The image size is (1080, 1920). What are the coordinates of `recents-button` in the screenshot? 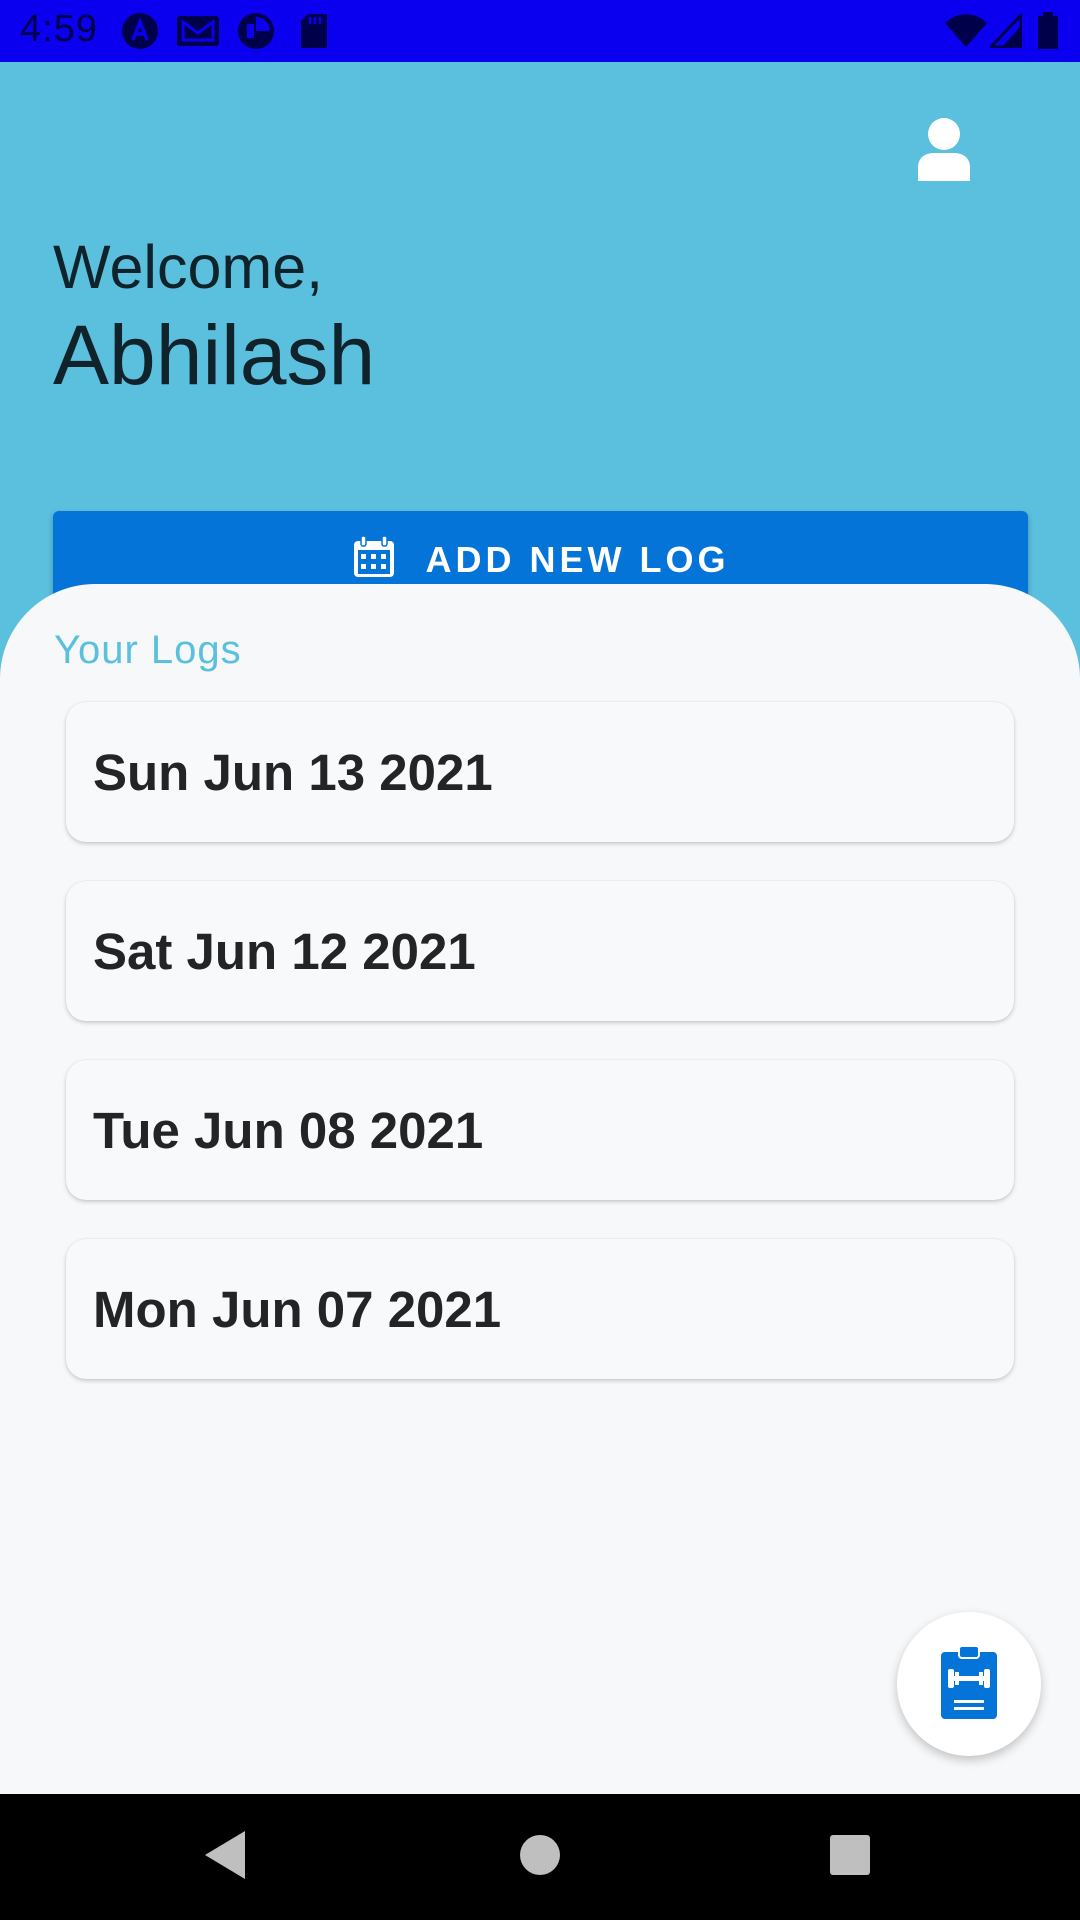 It's located at (850, 1857).